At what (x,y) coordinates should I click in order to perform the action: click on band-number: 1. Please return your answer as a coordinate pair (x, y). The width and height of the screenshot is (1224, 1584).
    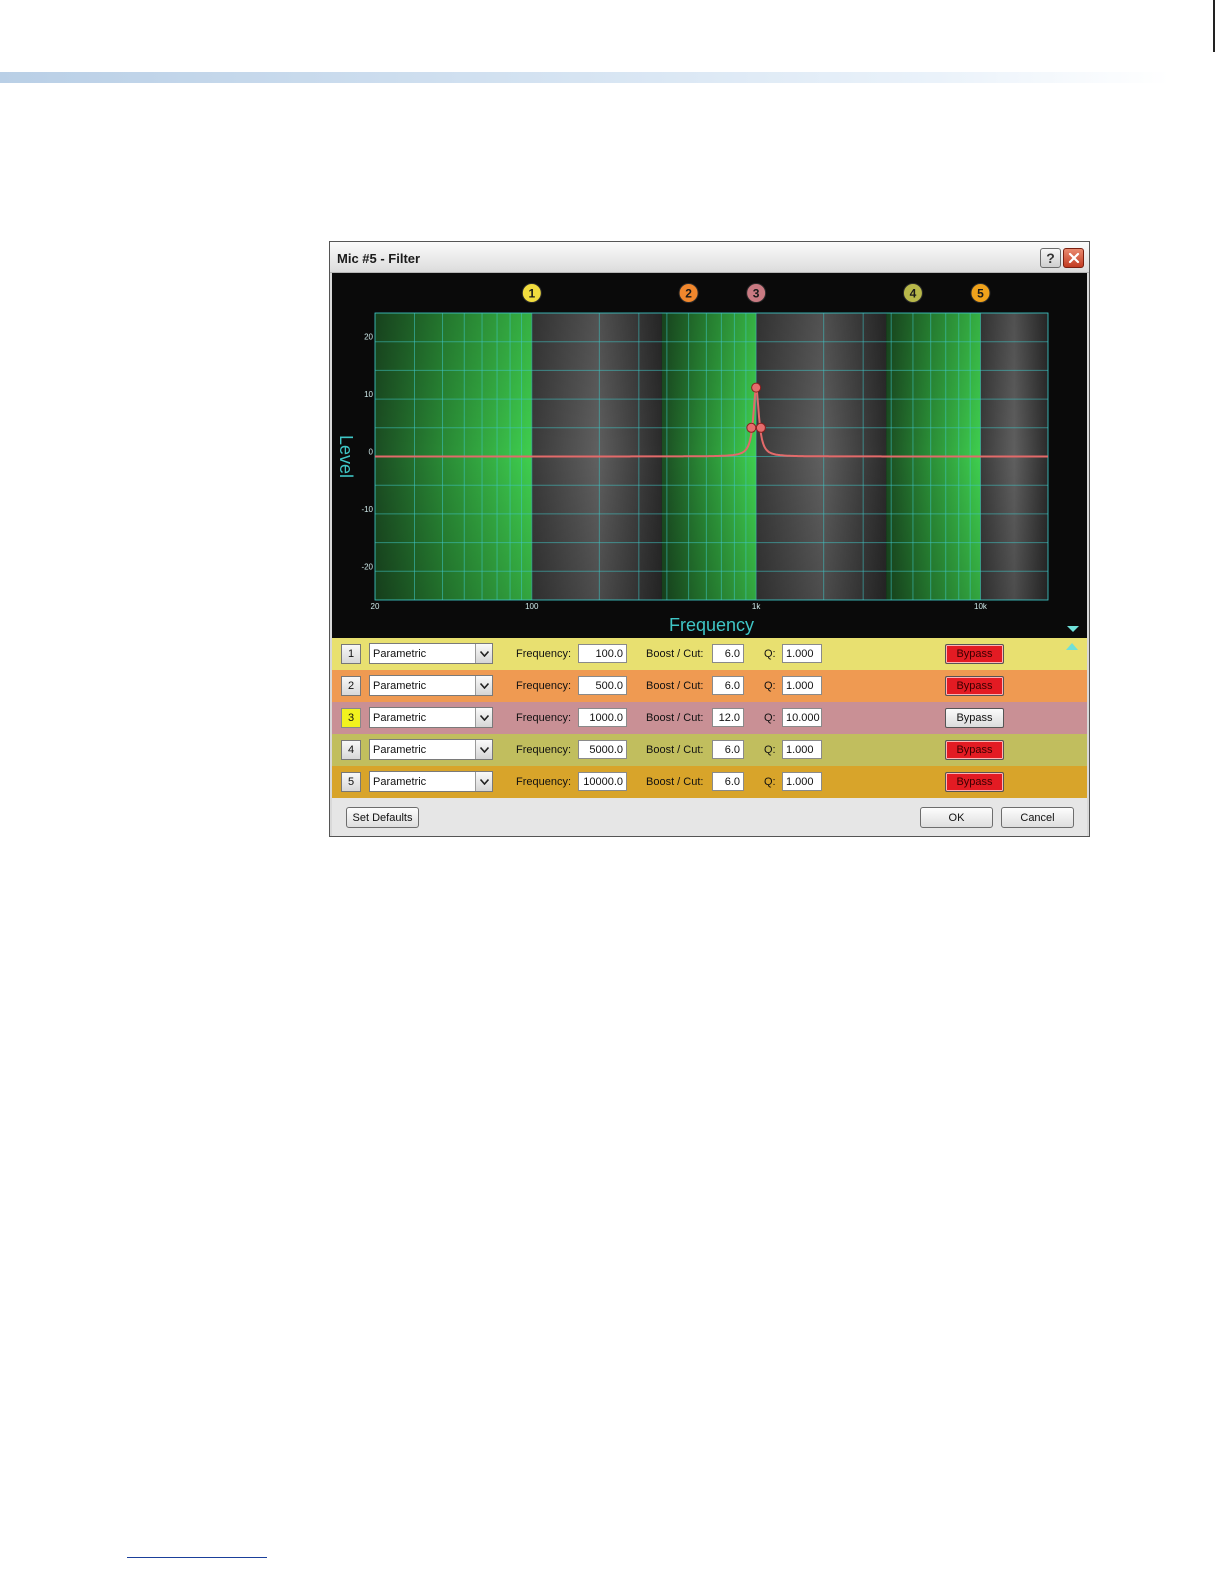
    Looking at the image, I should click on (351, 654).